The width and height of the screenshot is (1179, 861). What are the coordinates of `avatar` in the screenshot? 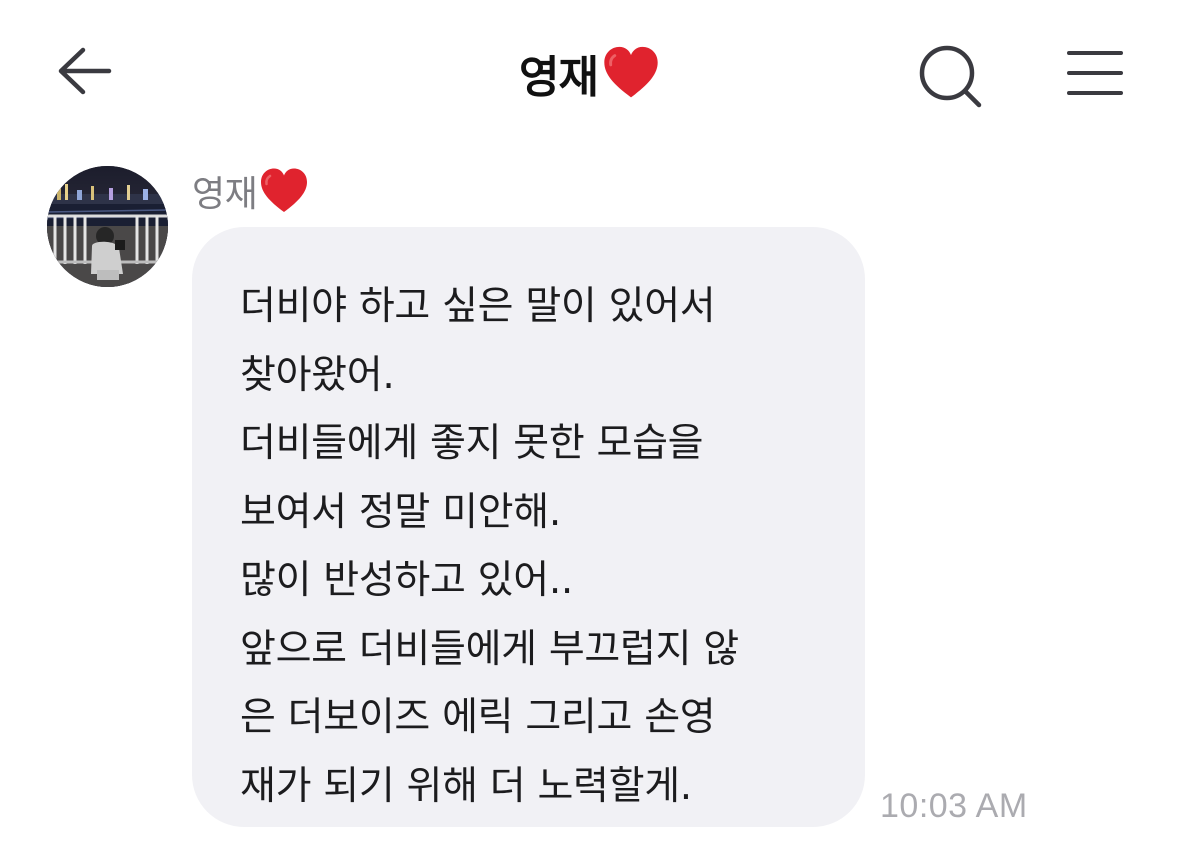 It's located at (107, 226).